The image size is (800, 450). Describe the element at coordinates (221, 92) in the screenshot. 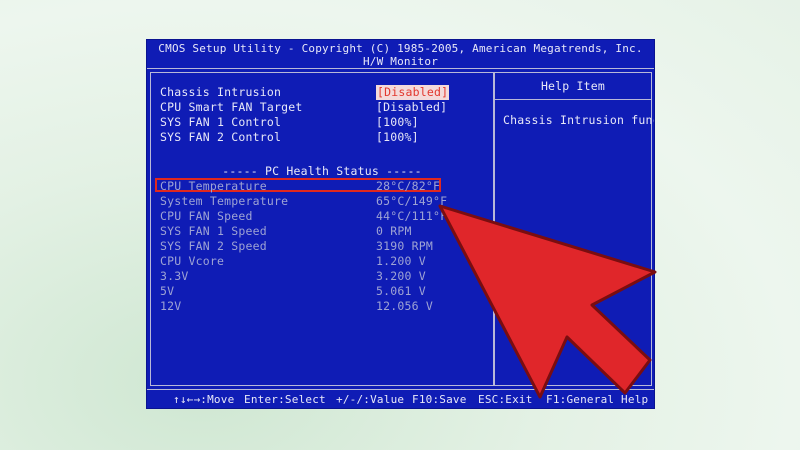

I see `setting-label: Chassis Intrusion` at that location.